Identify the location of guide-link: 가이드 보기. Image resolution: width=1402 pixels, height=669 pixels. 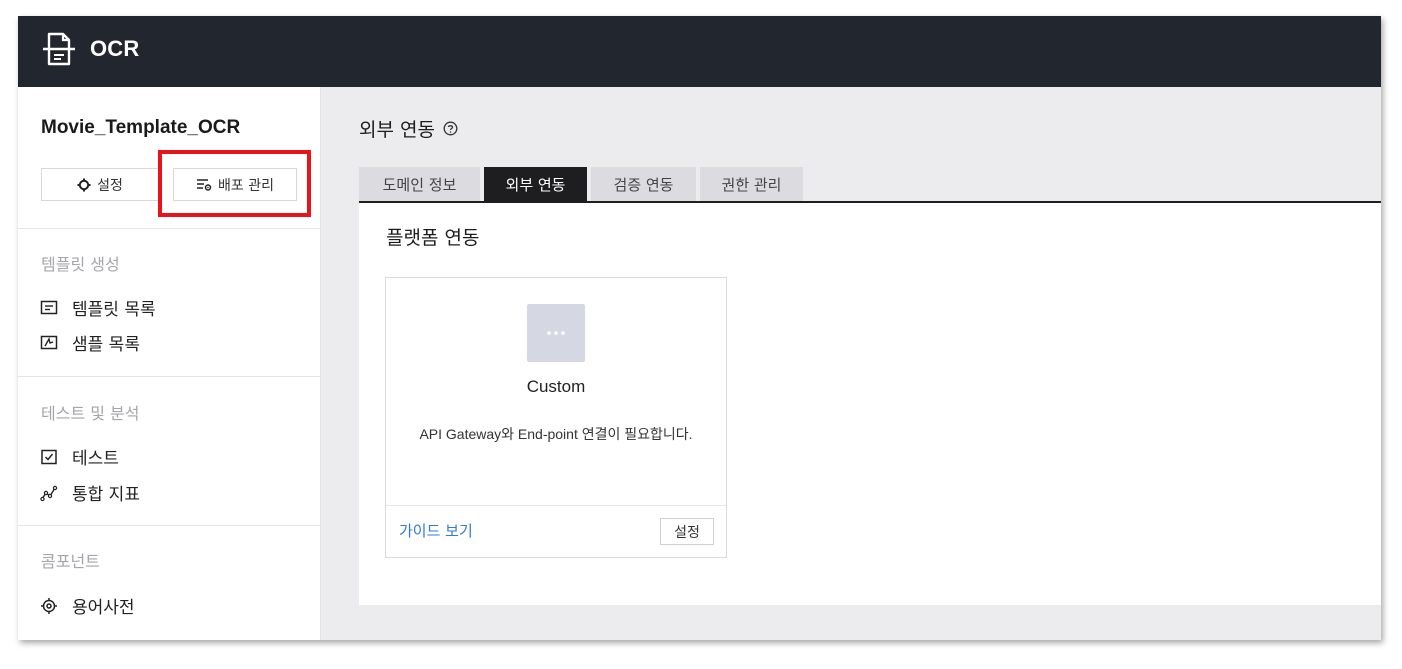
(436, 530).